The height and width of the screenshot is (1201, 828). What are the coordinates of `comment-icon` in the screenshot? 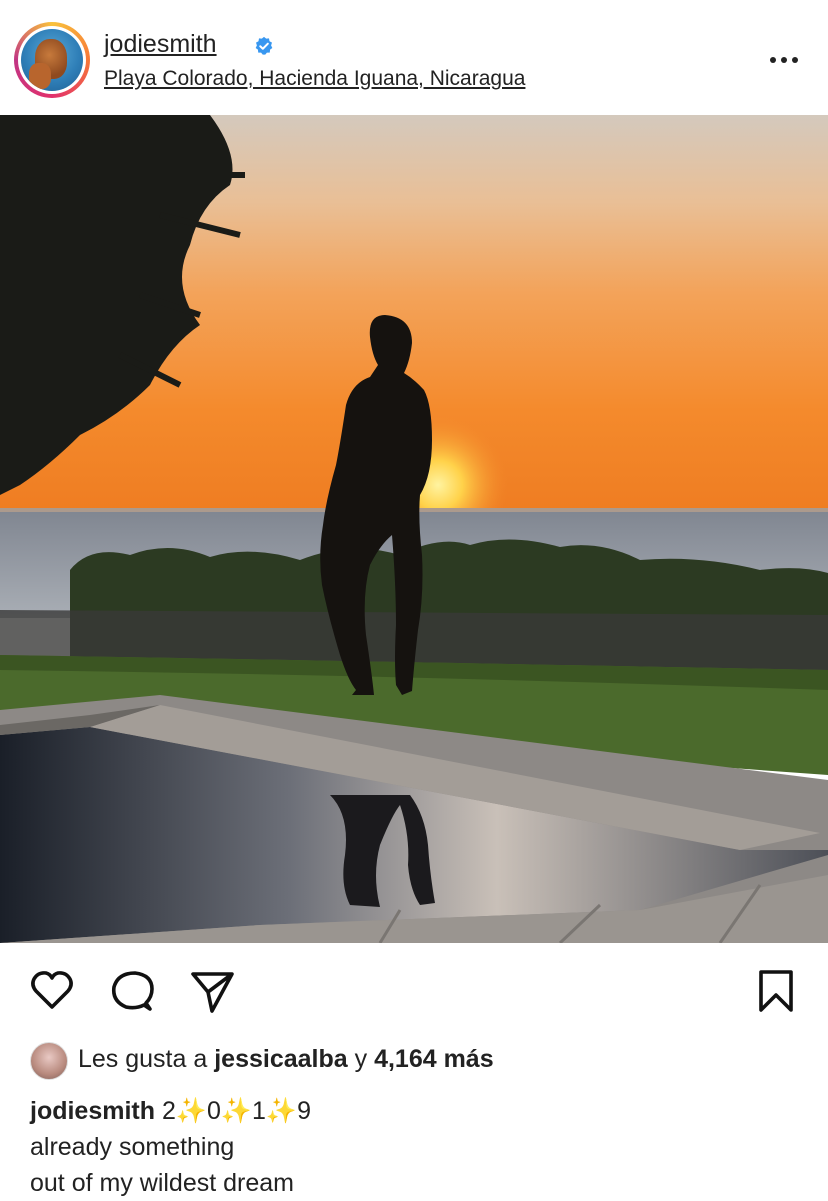 It's located at (132, 991).